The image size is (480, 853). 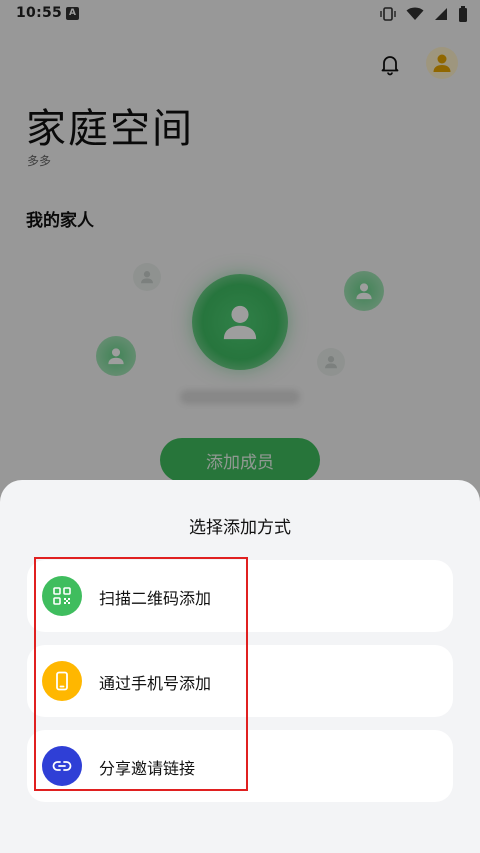 What do you see at coordinates (141, 674) in the screenshot?
I see `annotation-highlight-box` at bounding box center [141, 674].